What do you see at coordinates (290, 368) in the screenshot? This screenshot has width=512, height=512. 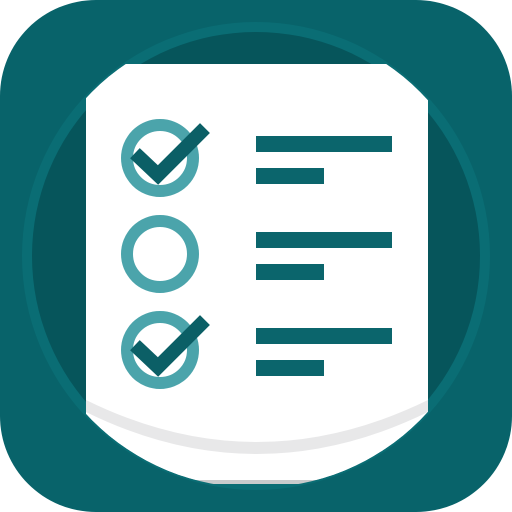 I see `item-3-line-short` at bounding box center [290, 368].